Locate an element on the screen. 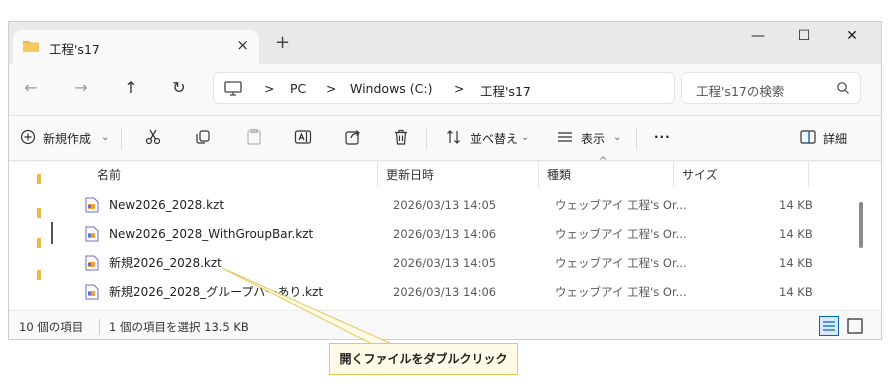  up-button: ↑ is located at coordinates (131, 87).